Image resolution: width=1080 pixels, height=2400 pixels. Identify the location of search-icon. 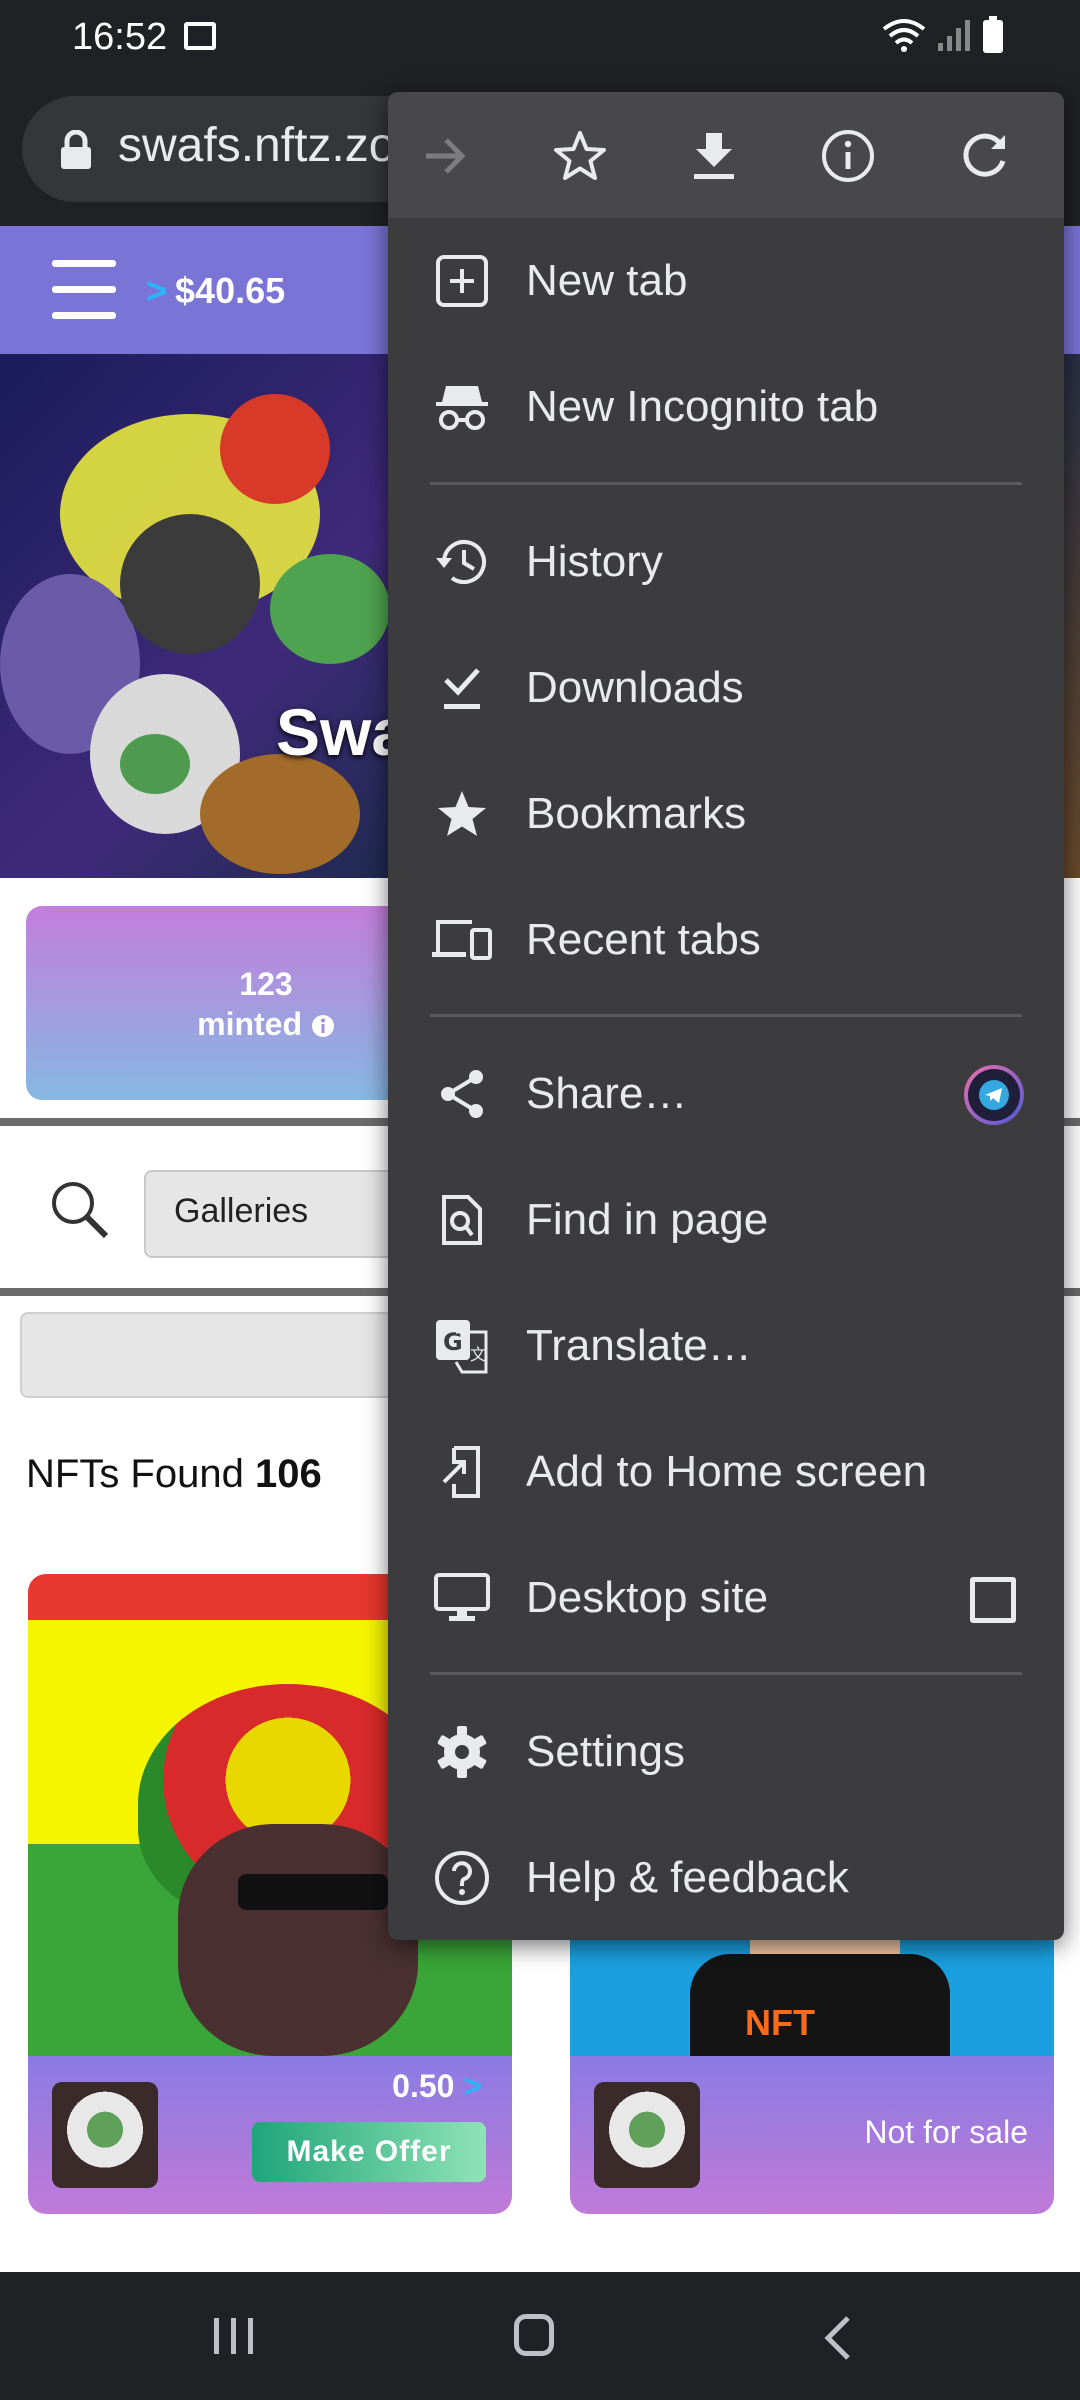
(79, 1209).